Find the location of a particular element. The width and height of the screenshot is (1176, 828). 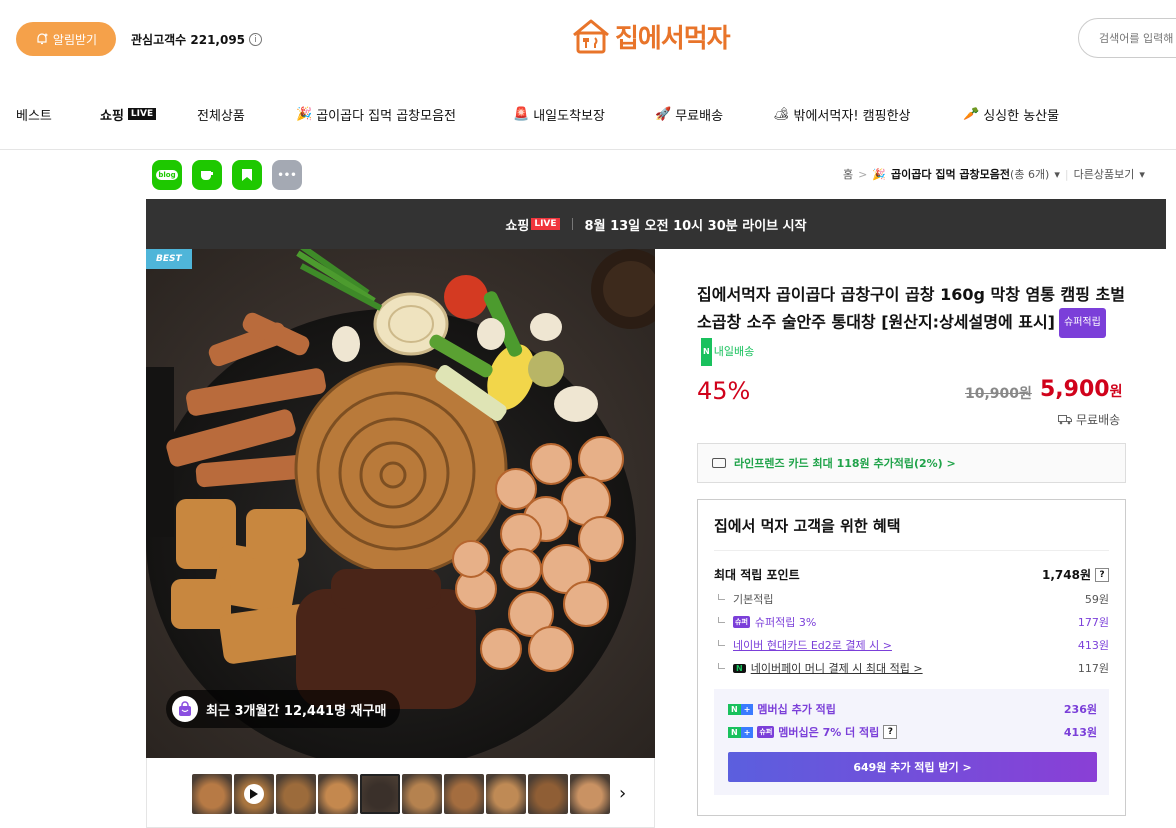

credit-card-icon is located at coordinates (719, 463).